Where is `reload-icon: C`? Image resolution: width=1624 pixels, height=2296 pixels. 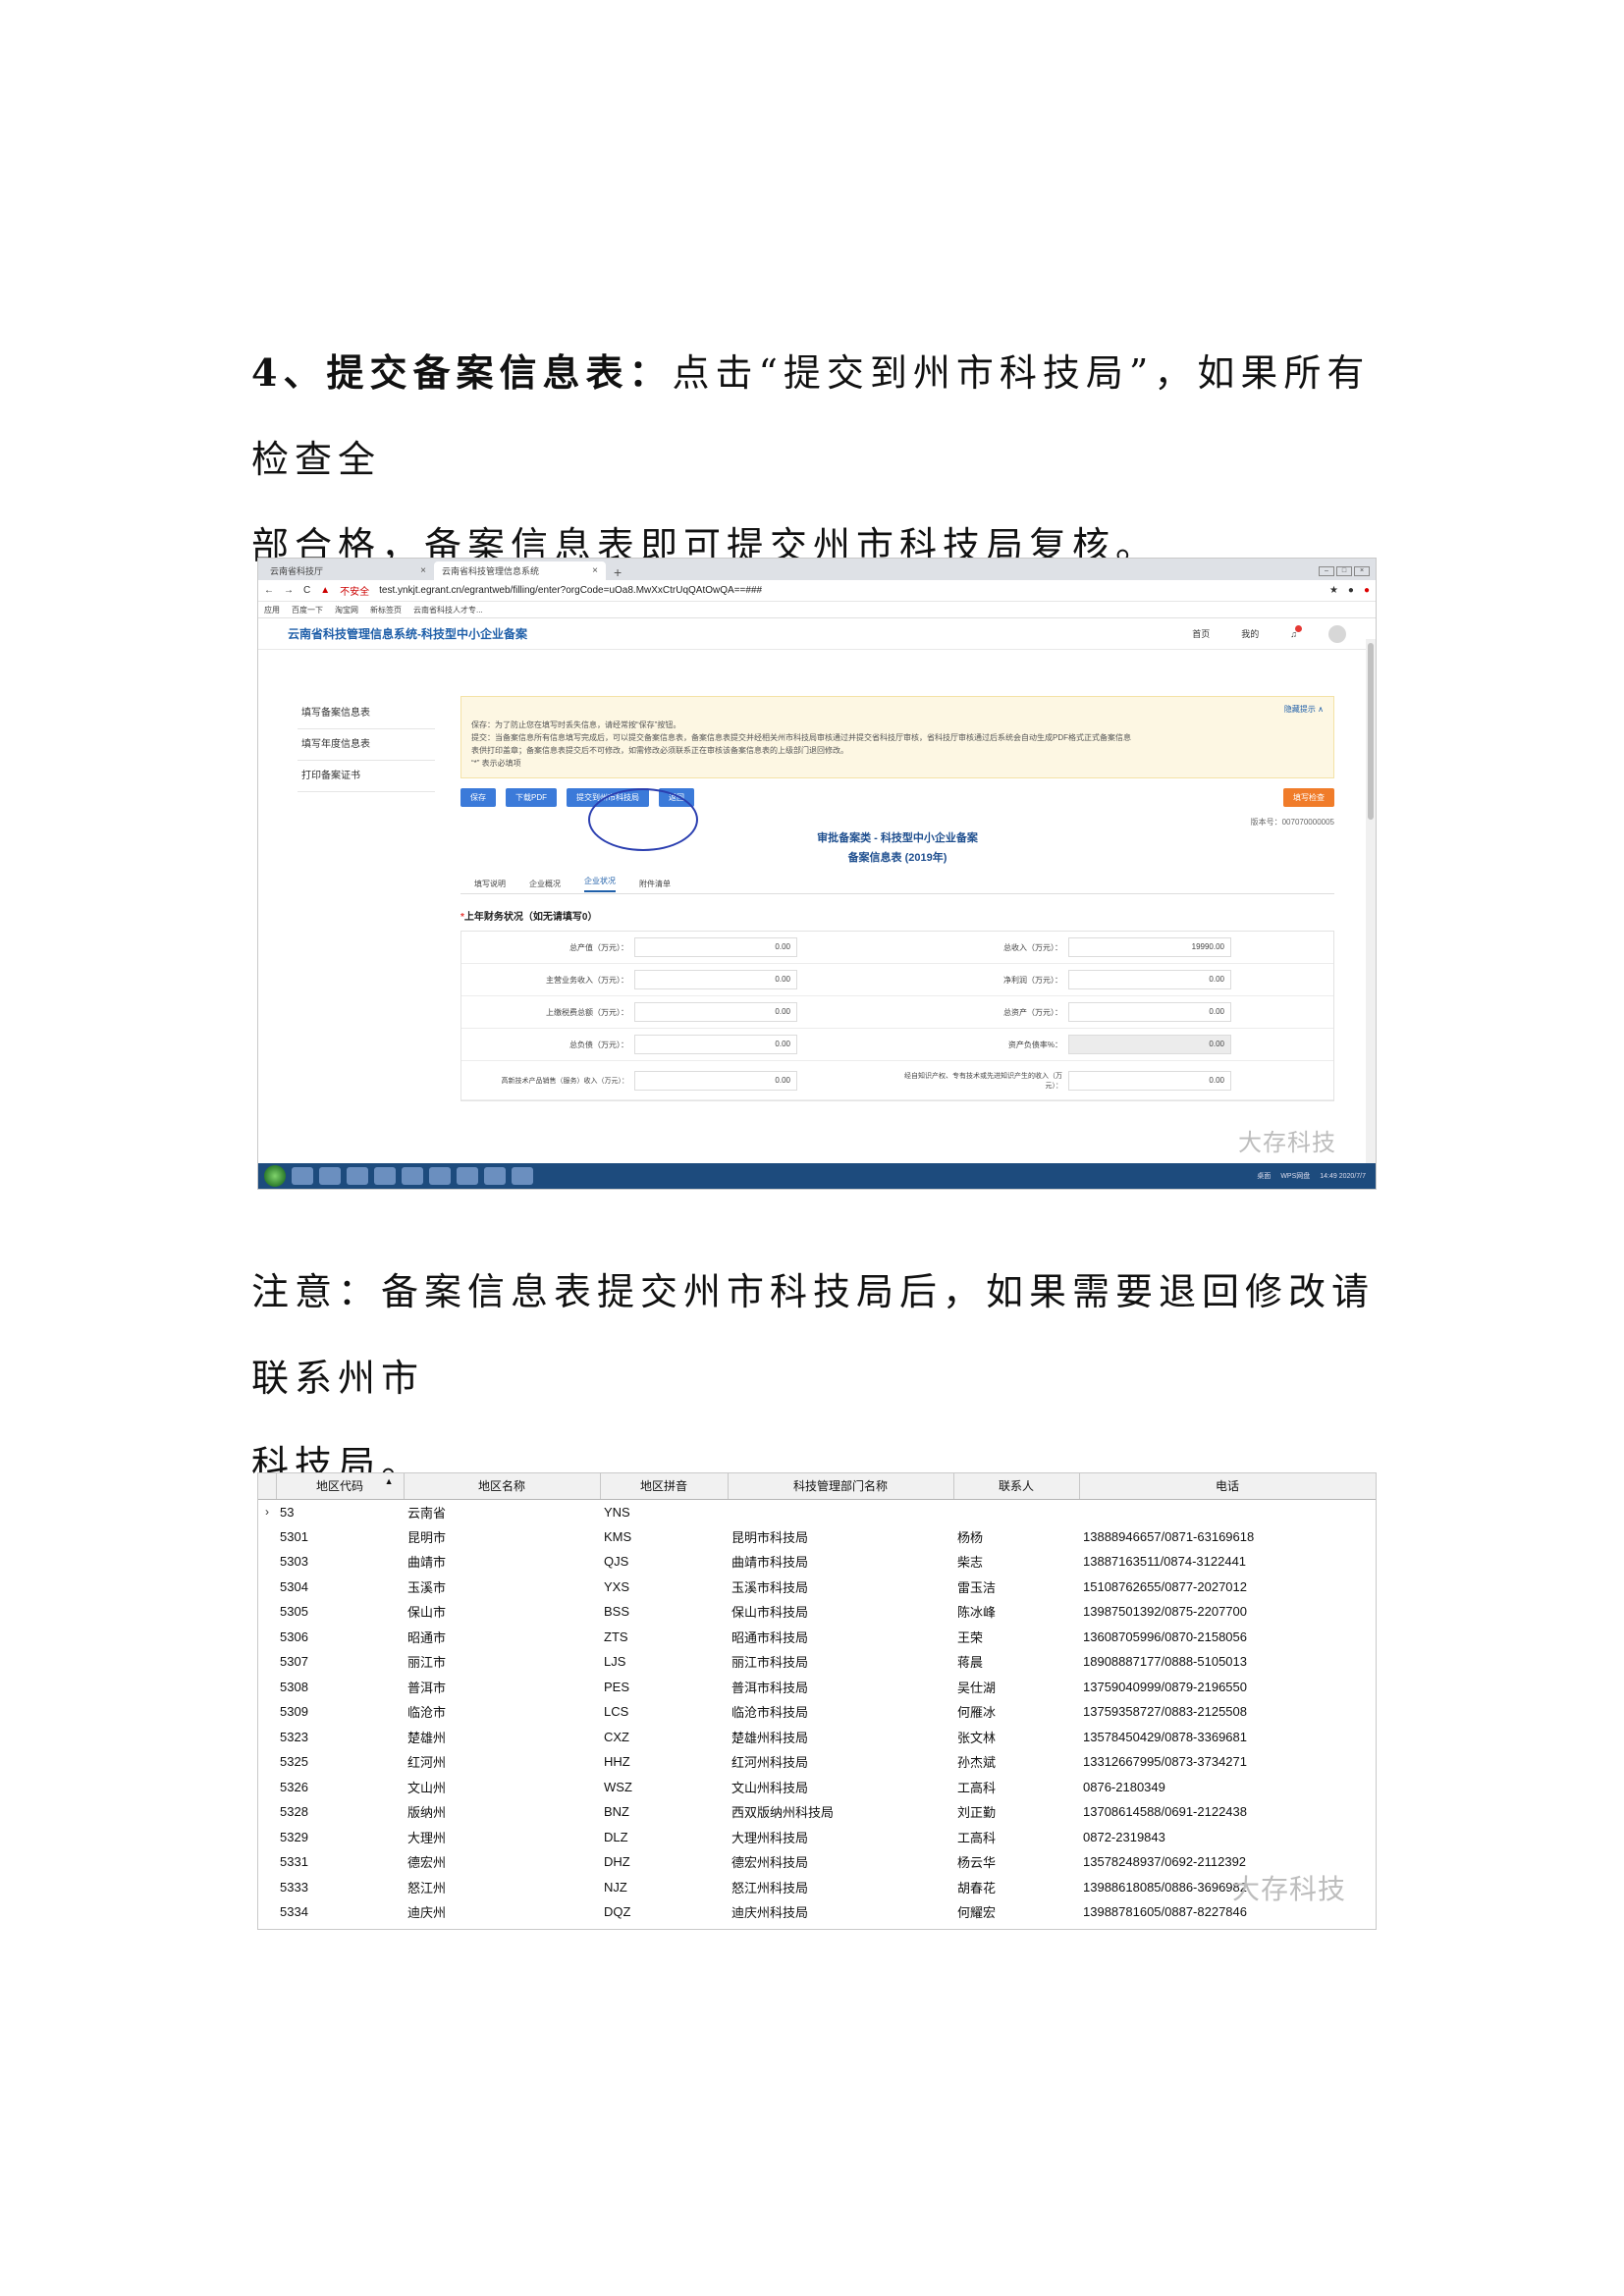 reload-icon: C is located at coordinates (306, 591).